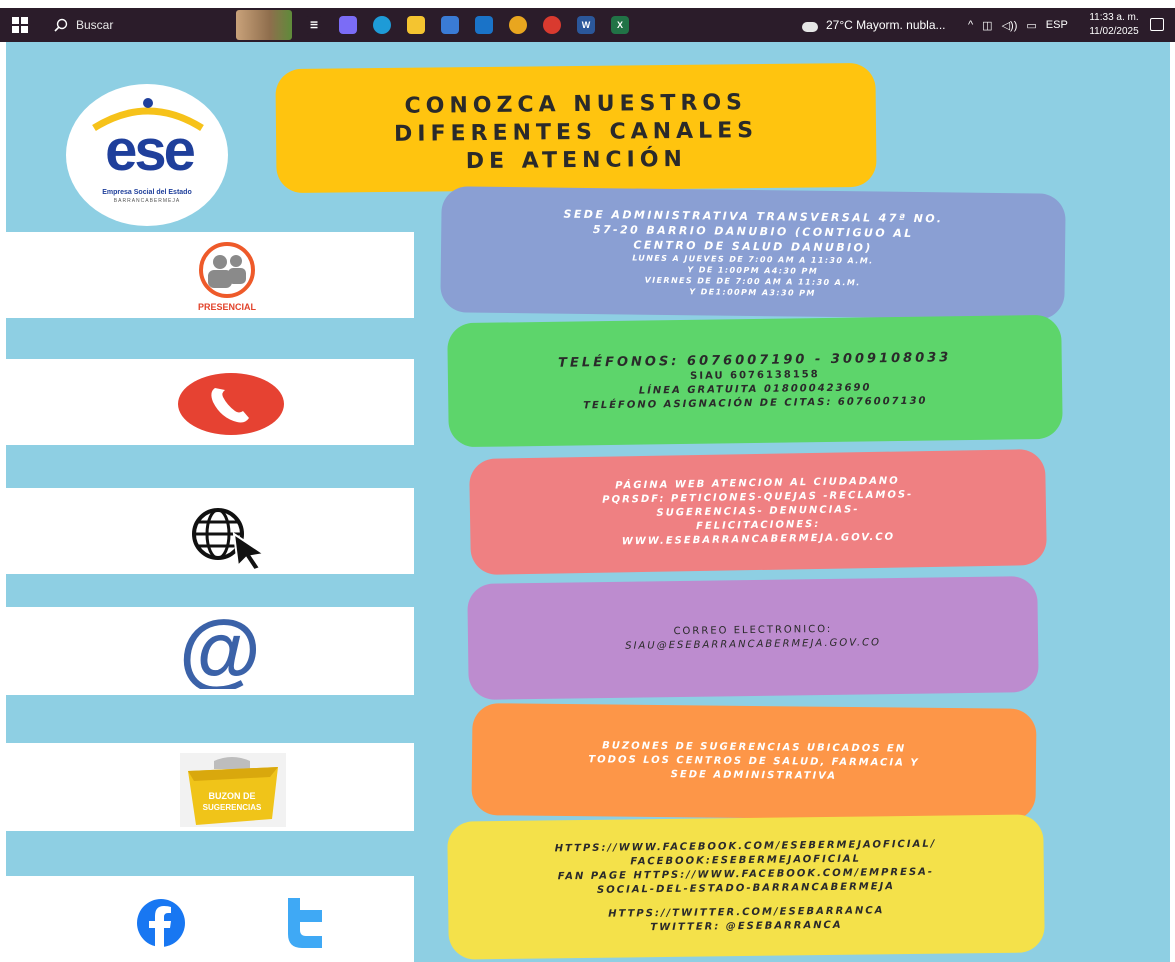 The height and width of the screenshot is (962, 1175). Describe the element at coordinates (61, 25) in the screenshot. I see `search-icon` at that location.